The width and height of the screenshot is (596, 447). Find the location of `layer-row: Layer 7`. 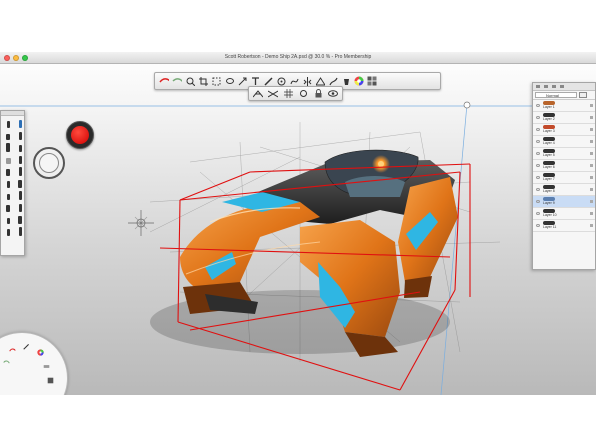

layer-row: Layer 7 is located at coordinates (564, 178).